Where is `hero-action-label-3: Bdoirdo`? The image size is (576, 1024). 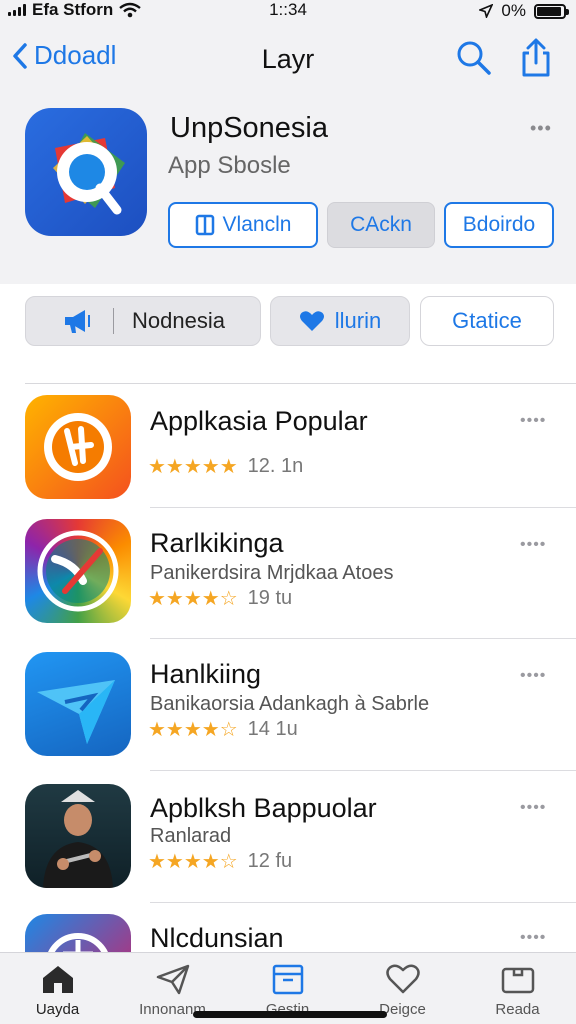
hero-action-label-3: Bdoirdo is located at coordinates (499, 224).